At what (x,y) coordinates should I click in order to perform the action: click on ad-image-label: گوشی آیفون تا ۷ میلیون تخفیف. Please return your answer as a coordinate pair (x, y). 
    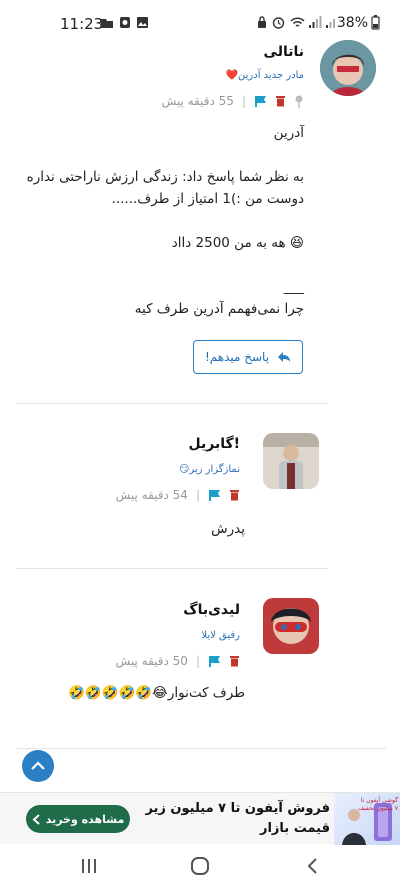
    Looking at the image, I should click on (378, 804).